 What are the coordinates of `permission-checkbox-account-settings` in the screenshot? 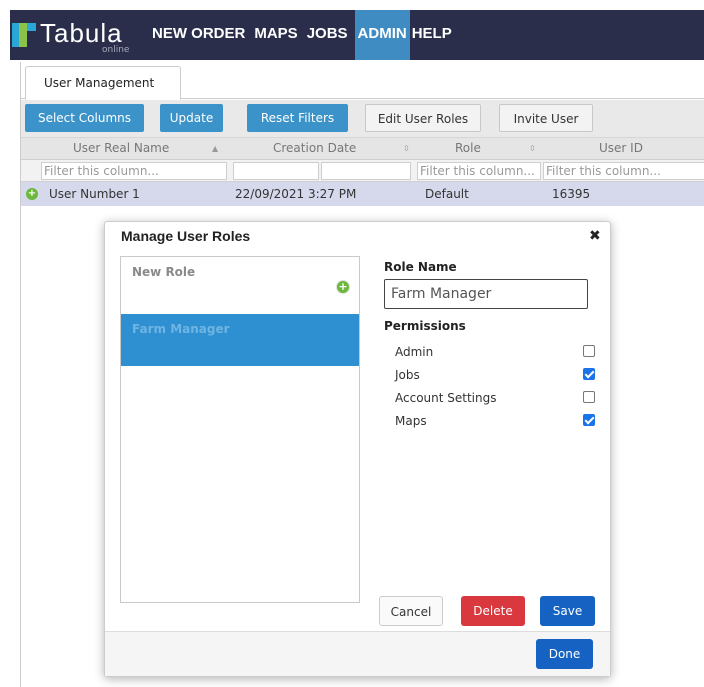 It's located at (589, 397).